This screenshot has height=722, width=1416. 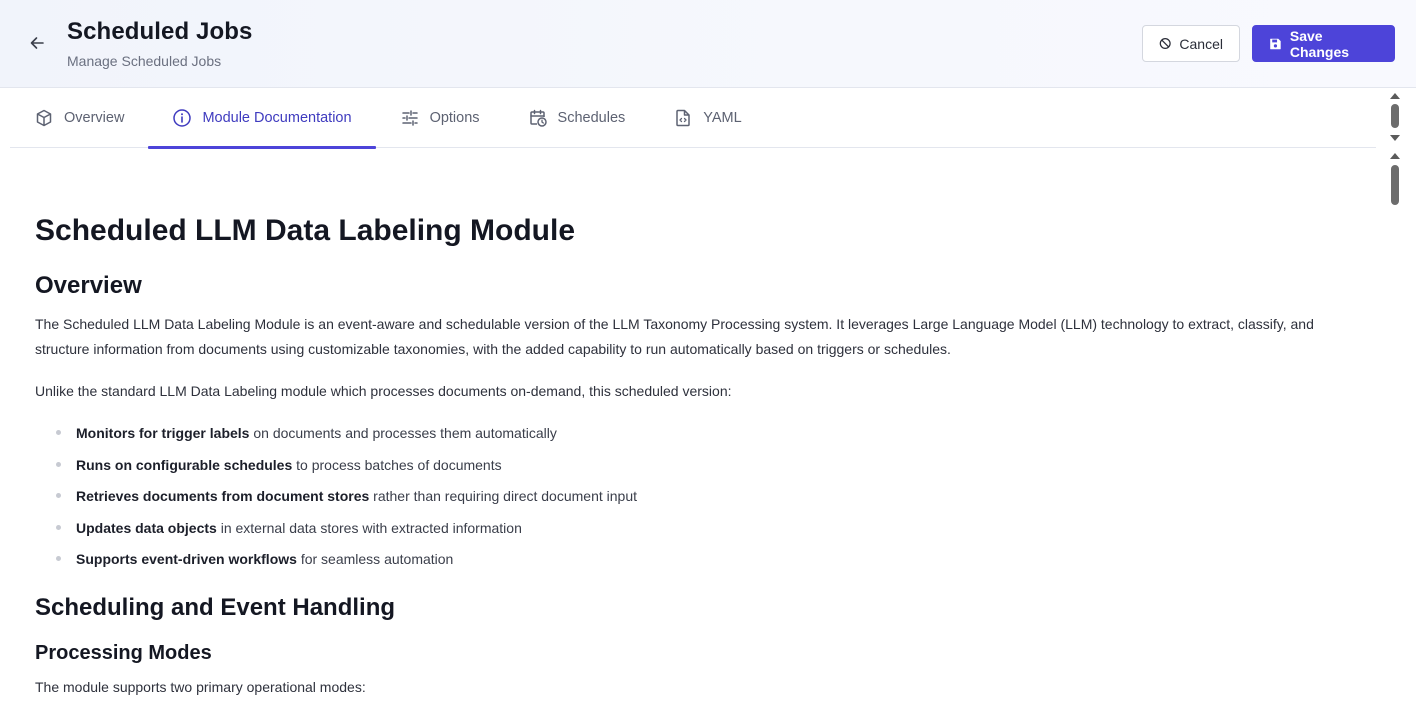 What do you see at coordinates (277, 118) in the screenshot?
I see `tab-module-documentation-label: Module Documentation` at bounding box center [277, 118].